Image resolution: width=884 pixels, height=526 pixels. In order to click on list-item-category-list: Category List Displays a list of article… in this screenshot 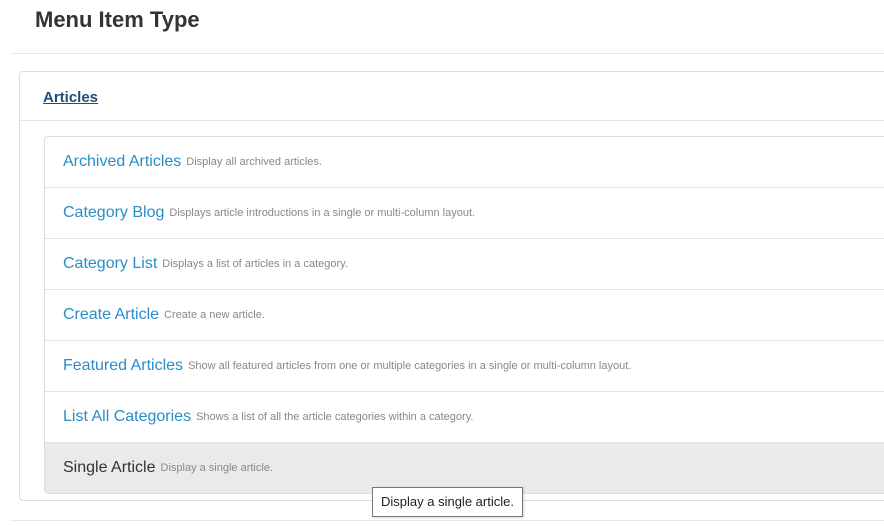, I will do `click(464, 264)`.